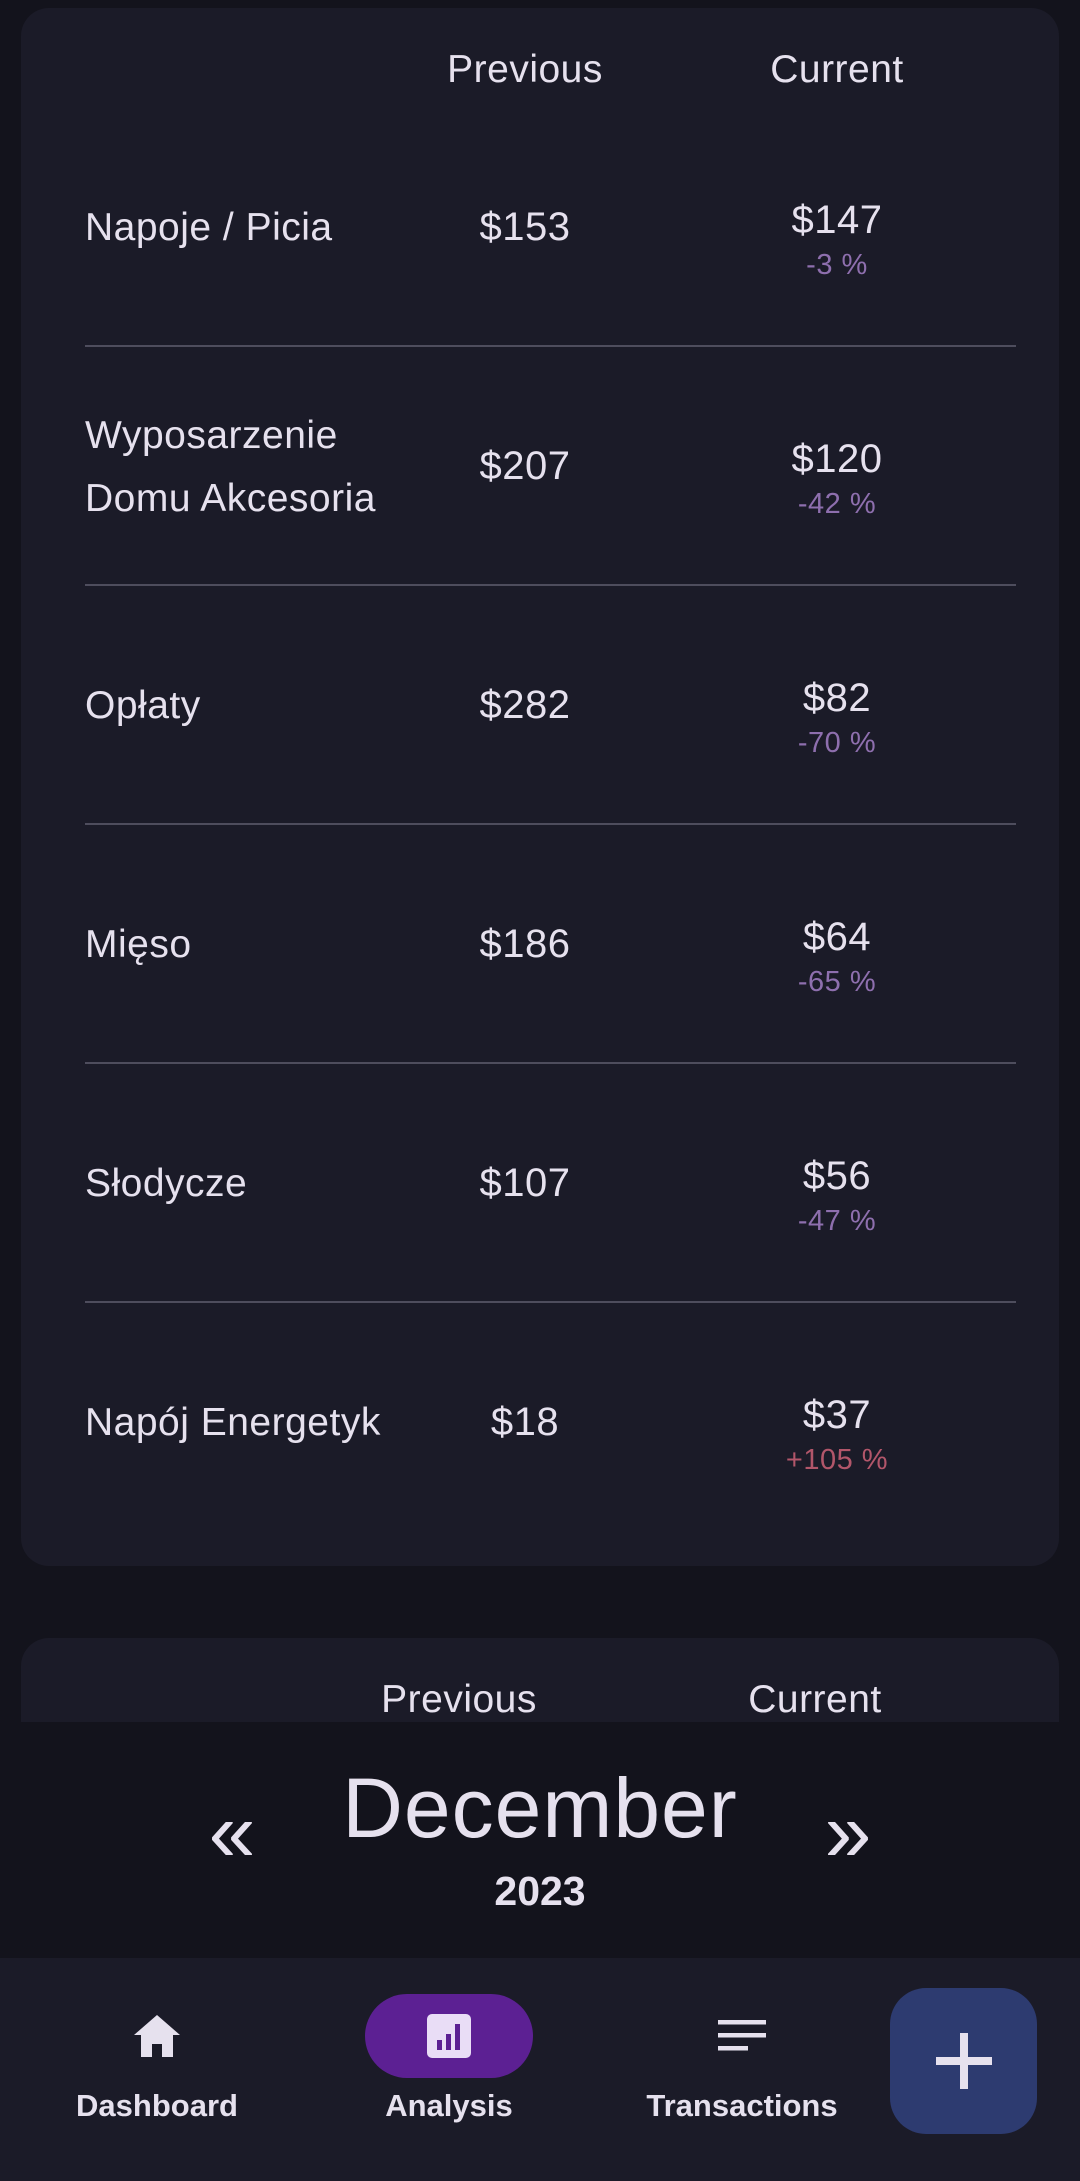 The width and height of the screenshot is (1080, 2181). Describe the element at coordinates (157, 2105) in the screenshot. I see `nav-label: Dashboard` at that location.